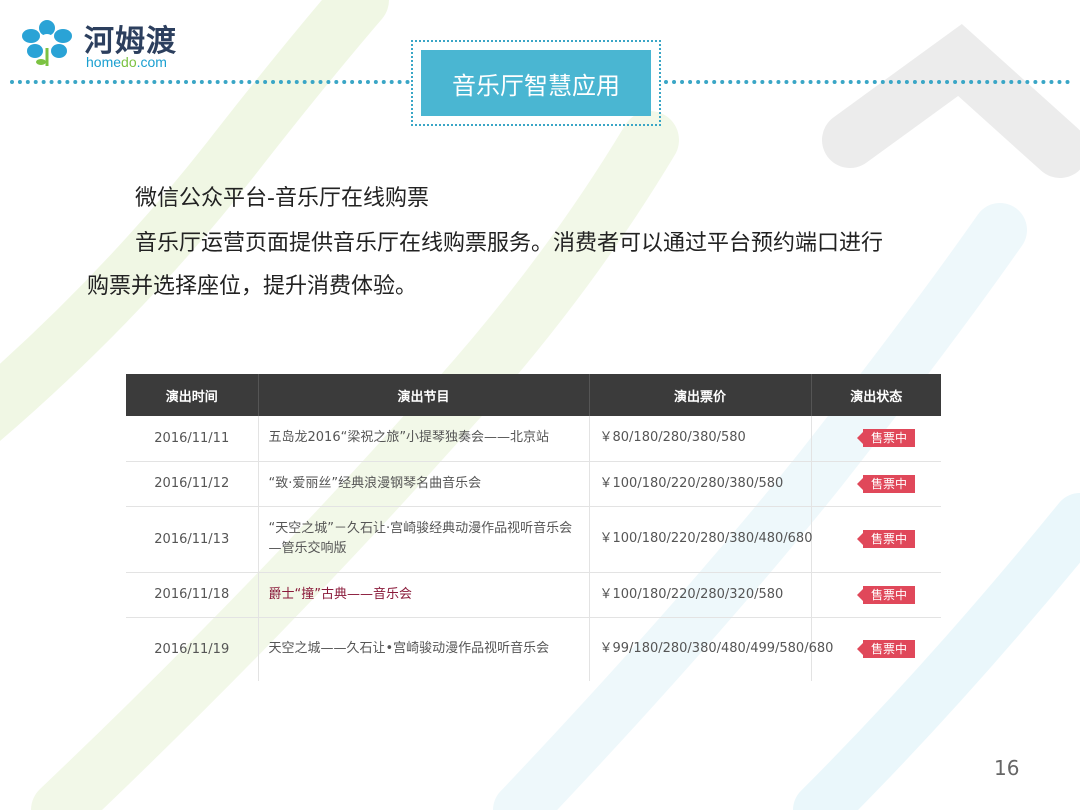 The height and width of the screenshot is (810, 1080). Describe the element at coordinates (192, 395) in the screenshot. I see `header-time: 演出时间` at that location.